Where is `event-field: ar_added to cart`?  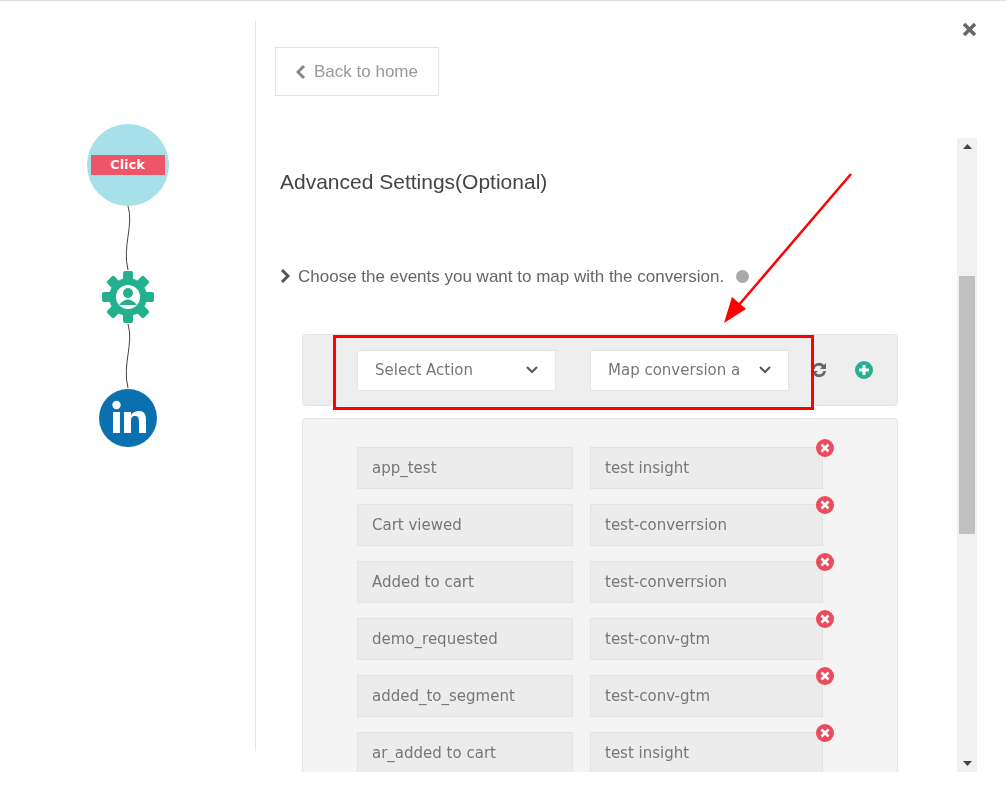
event-field: ar_added to cart is located at coordinates (465, 752).